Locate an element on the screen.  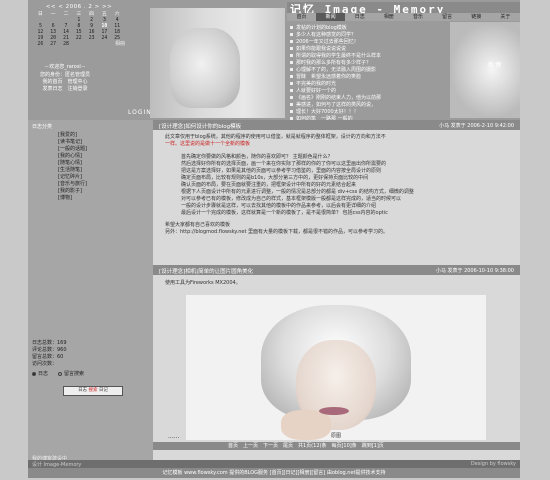
calendar-day: 28 is located at coordinates (66, 45).